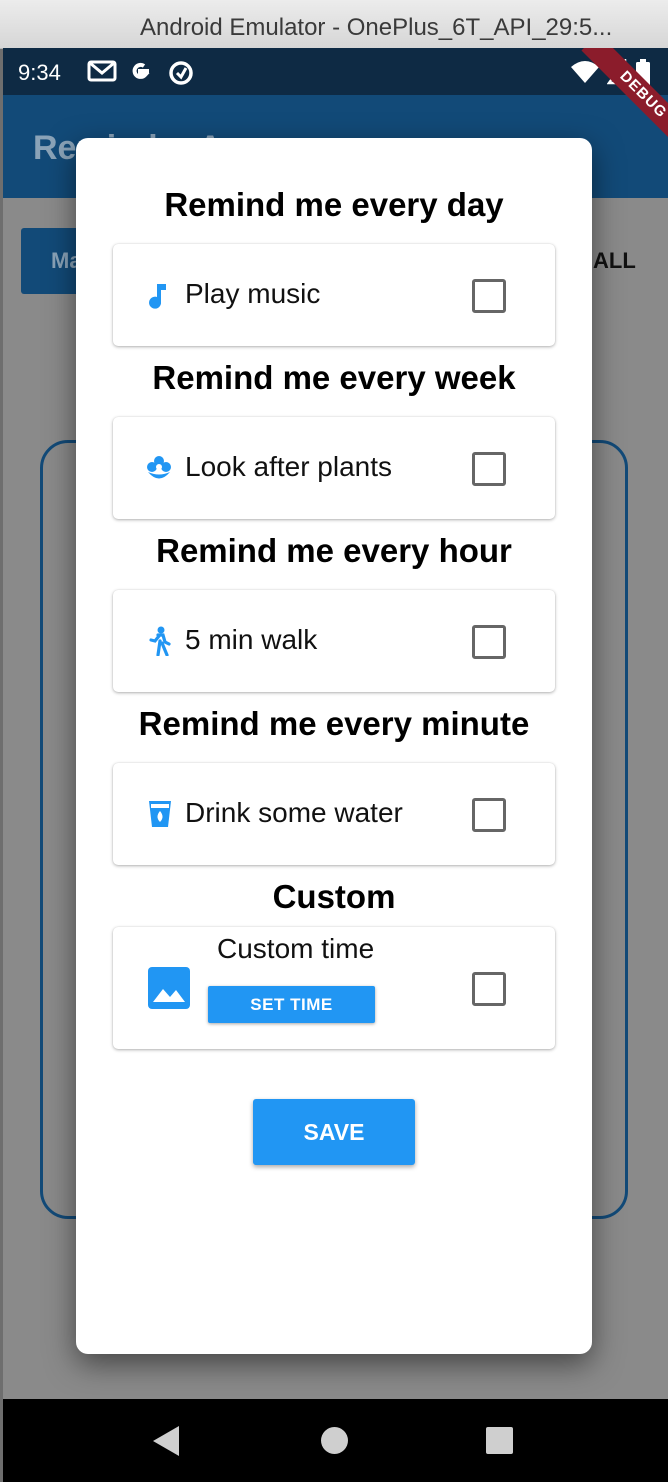 Image resolution: width=668 pixels, height=1482 pixels. Describe the element at coordinates (489, 296) in the screenshot. I see `checkbox-play-music` at that location.